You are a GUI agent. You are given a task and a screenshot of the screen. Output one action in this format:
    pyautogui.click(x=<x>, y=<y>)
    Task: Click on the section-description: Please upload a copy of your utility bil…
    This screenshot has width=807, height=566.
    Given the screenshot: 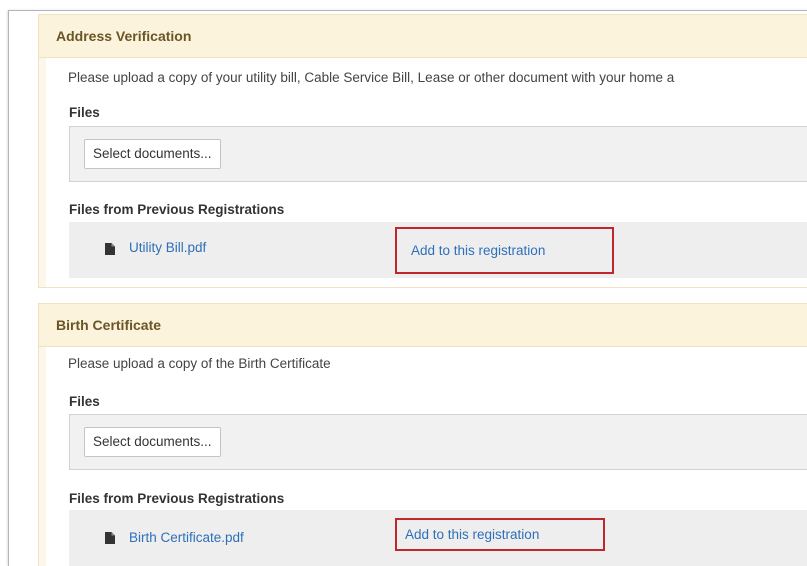 What is the action you would take?
    pyautogui.click(x=371, y=77)
    